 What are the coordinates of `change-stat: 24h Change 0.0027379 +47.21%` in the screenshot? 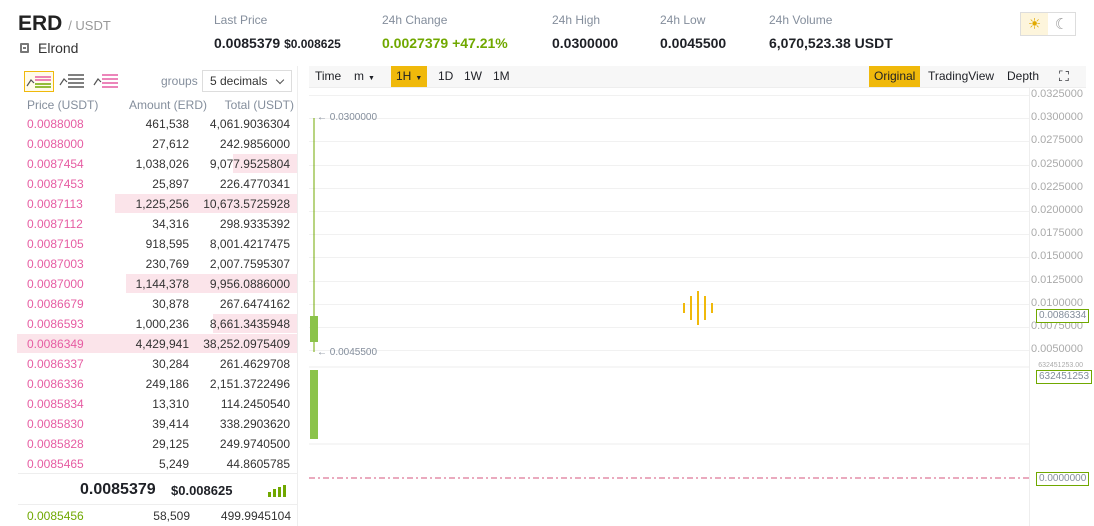 It's located at (445, 32).